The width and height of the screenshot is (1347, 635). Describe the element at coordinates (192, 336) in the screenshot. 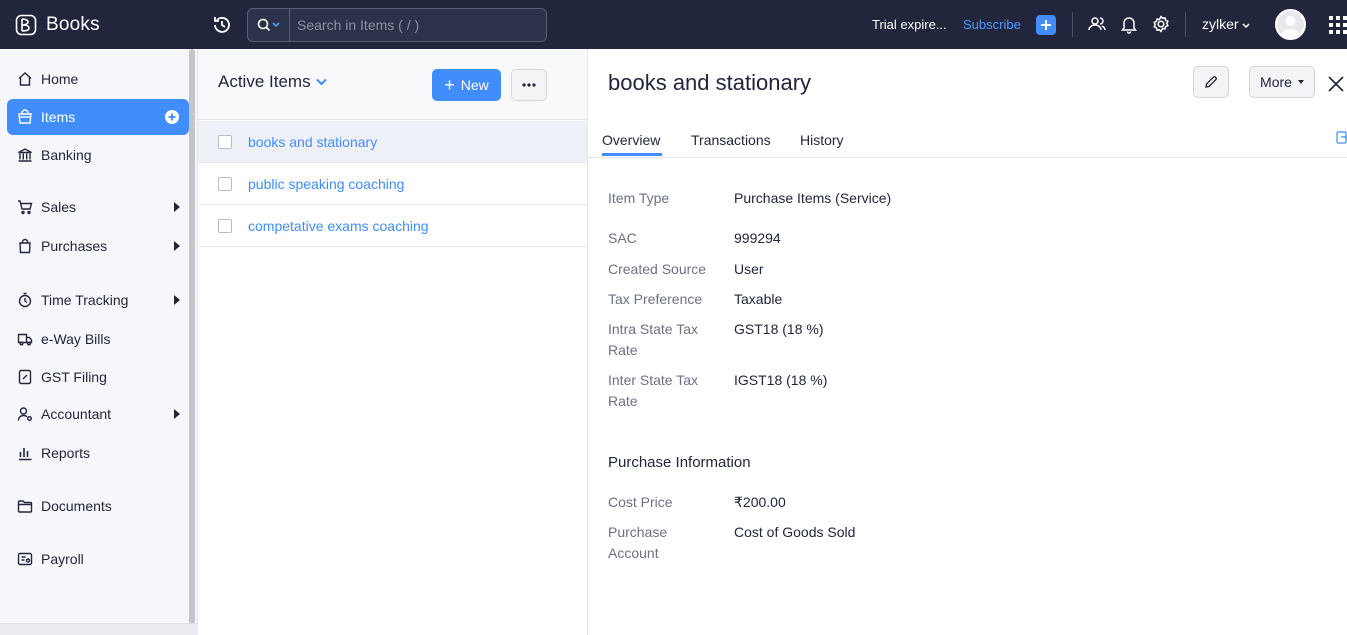

I see `sidebar-scrollbar` at that location.